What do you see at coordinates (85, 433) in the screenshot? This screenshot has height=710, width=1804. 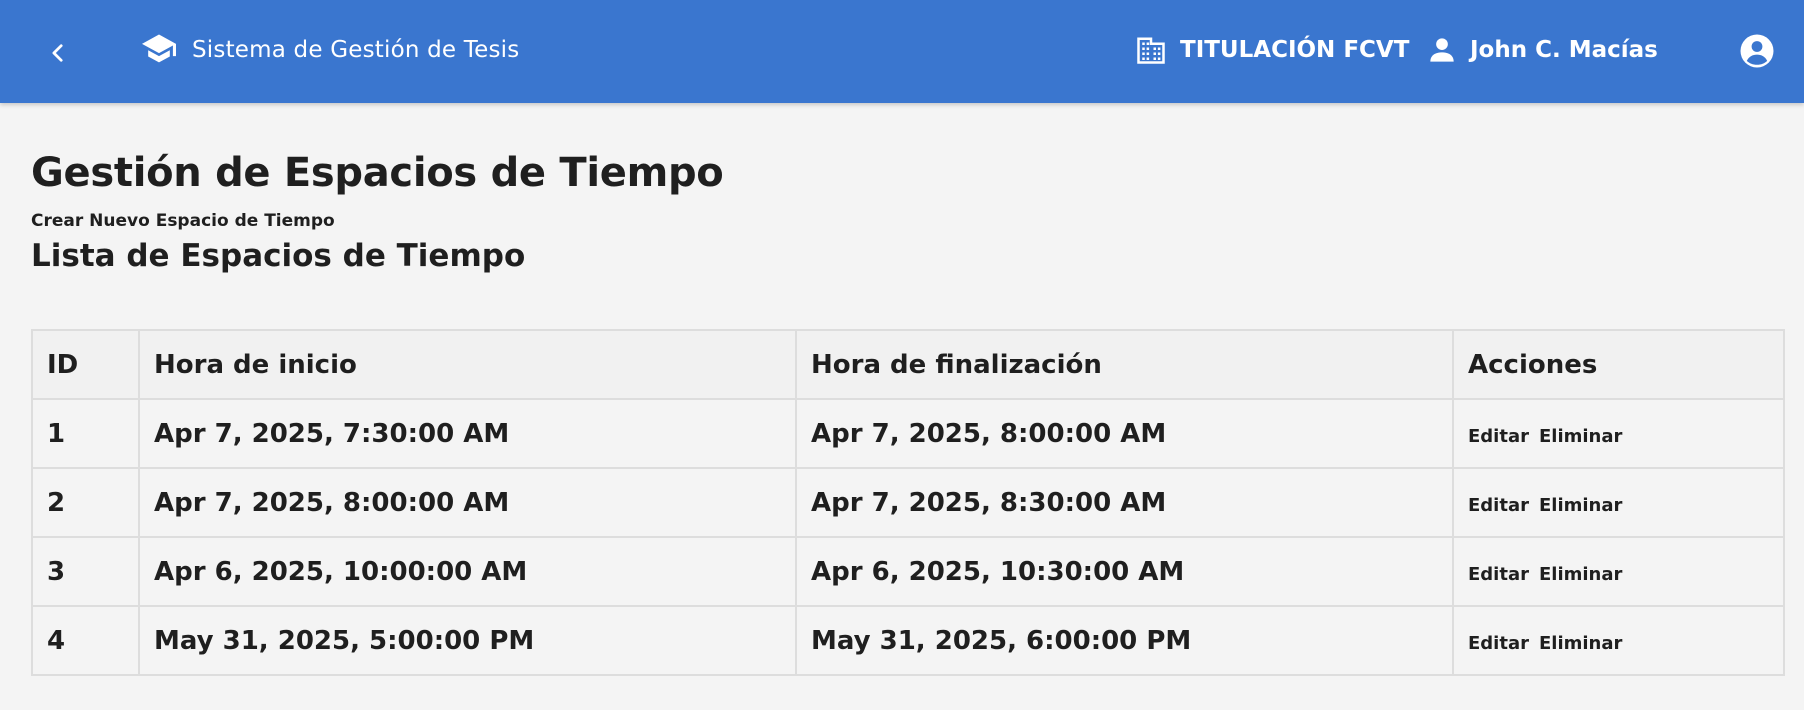 I see `cell-id: 1` at bounding box center [85, 433].